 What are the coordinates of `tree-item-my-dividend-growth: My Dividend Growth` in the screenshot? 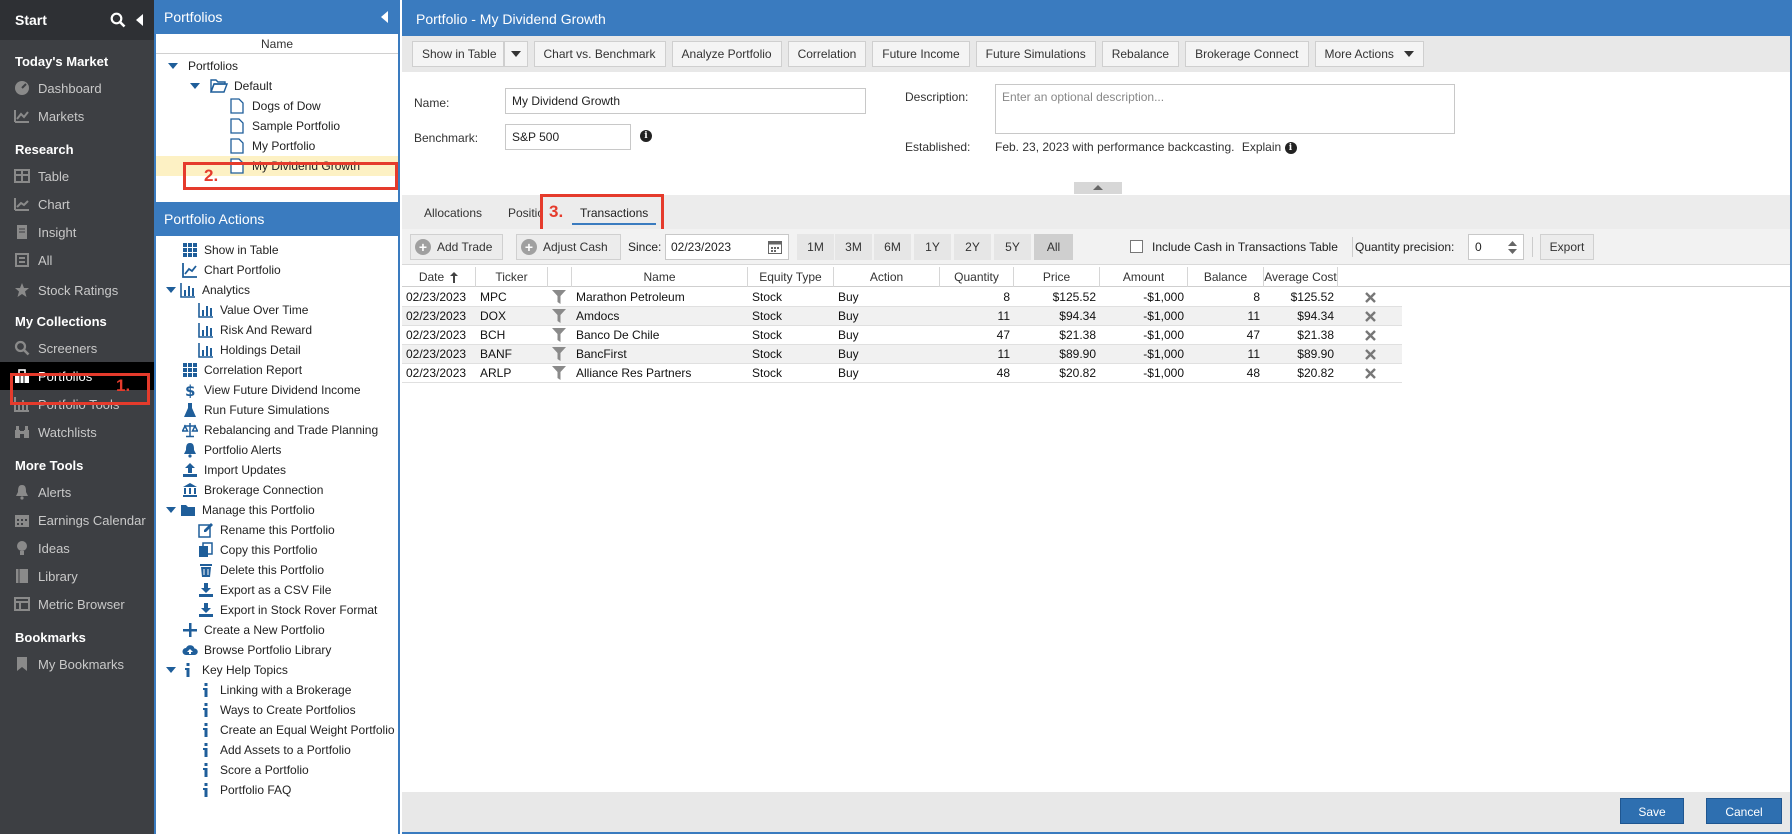 It's located at (277, 166).